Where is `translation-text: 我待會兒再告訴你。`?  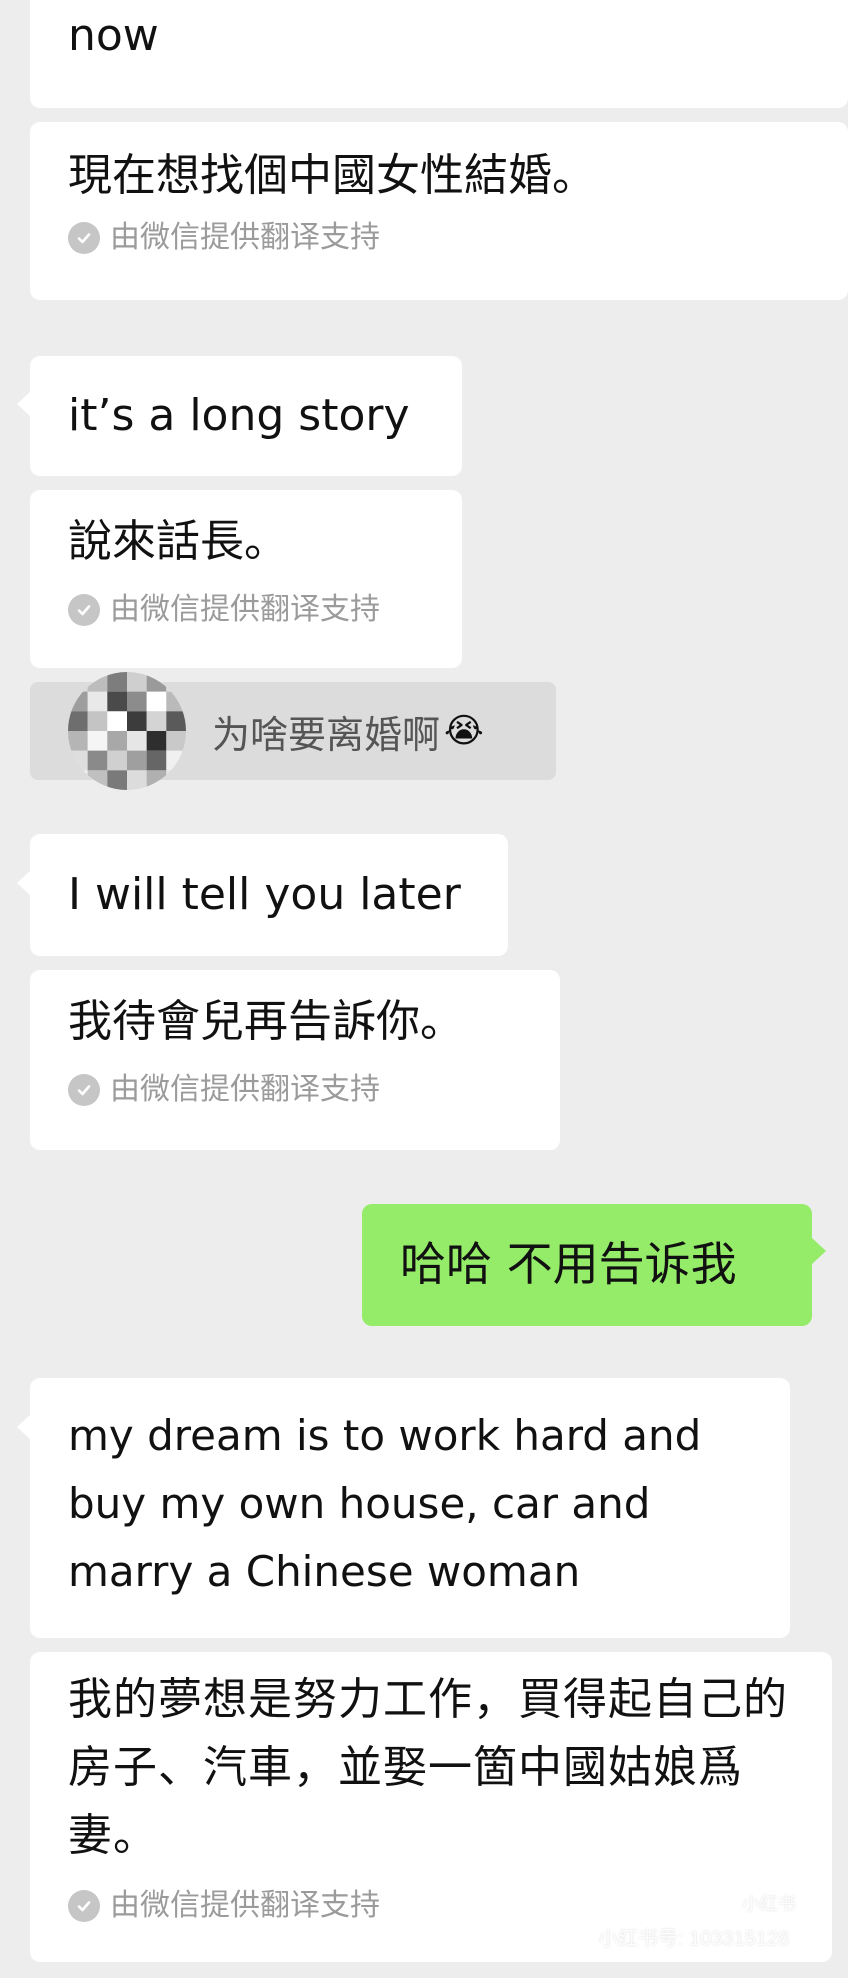
translation-text: 我待會兒再告訴你。 is located at coordinates (266, 1021).